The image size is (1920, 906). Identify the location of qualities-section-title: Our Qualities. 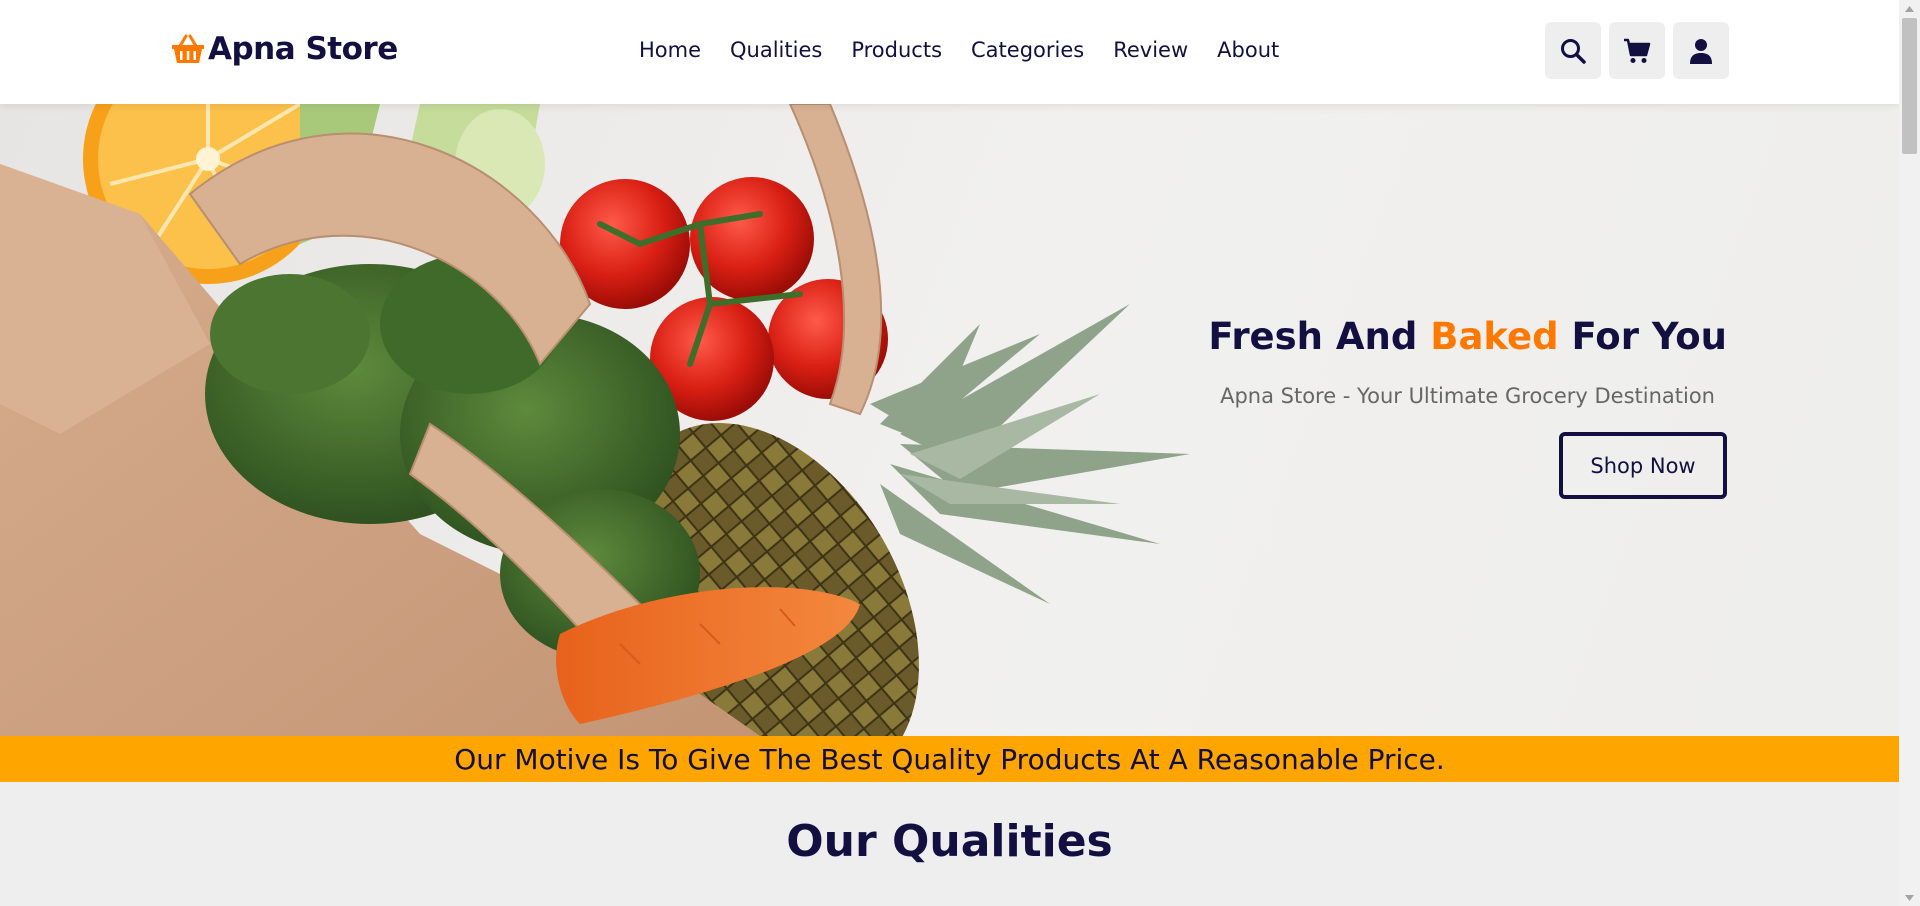
(949, 841).